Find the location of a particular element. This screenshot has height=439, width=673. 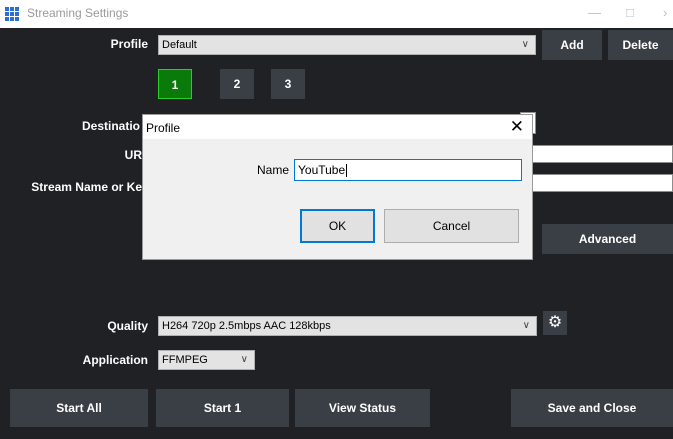

app-grid-icon is located at coordinates (13, 14).